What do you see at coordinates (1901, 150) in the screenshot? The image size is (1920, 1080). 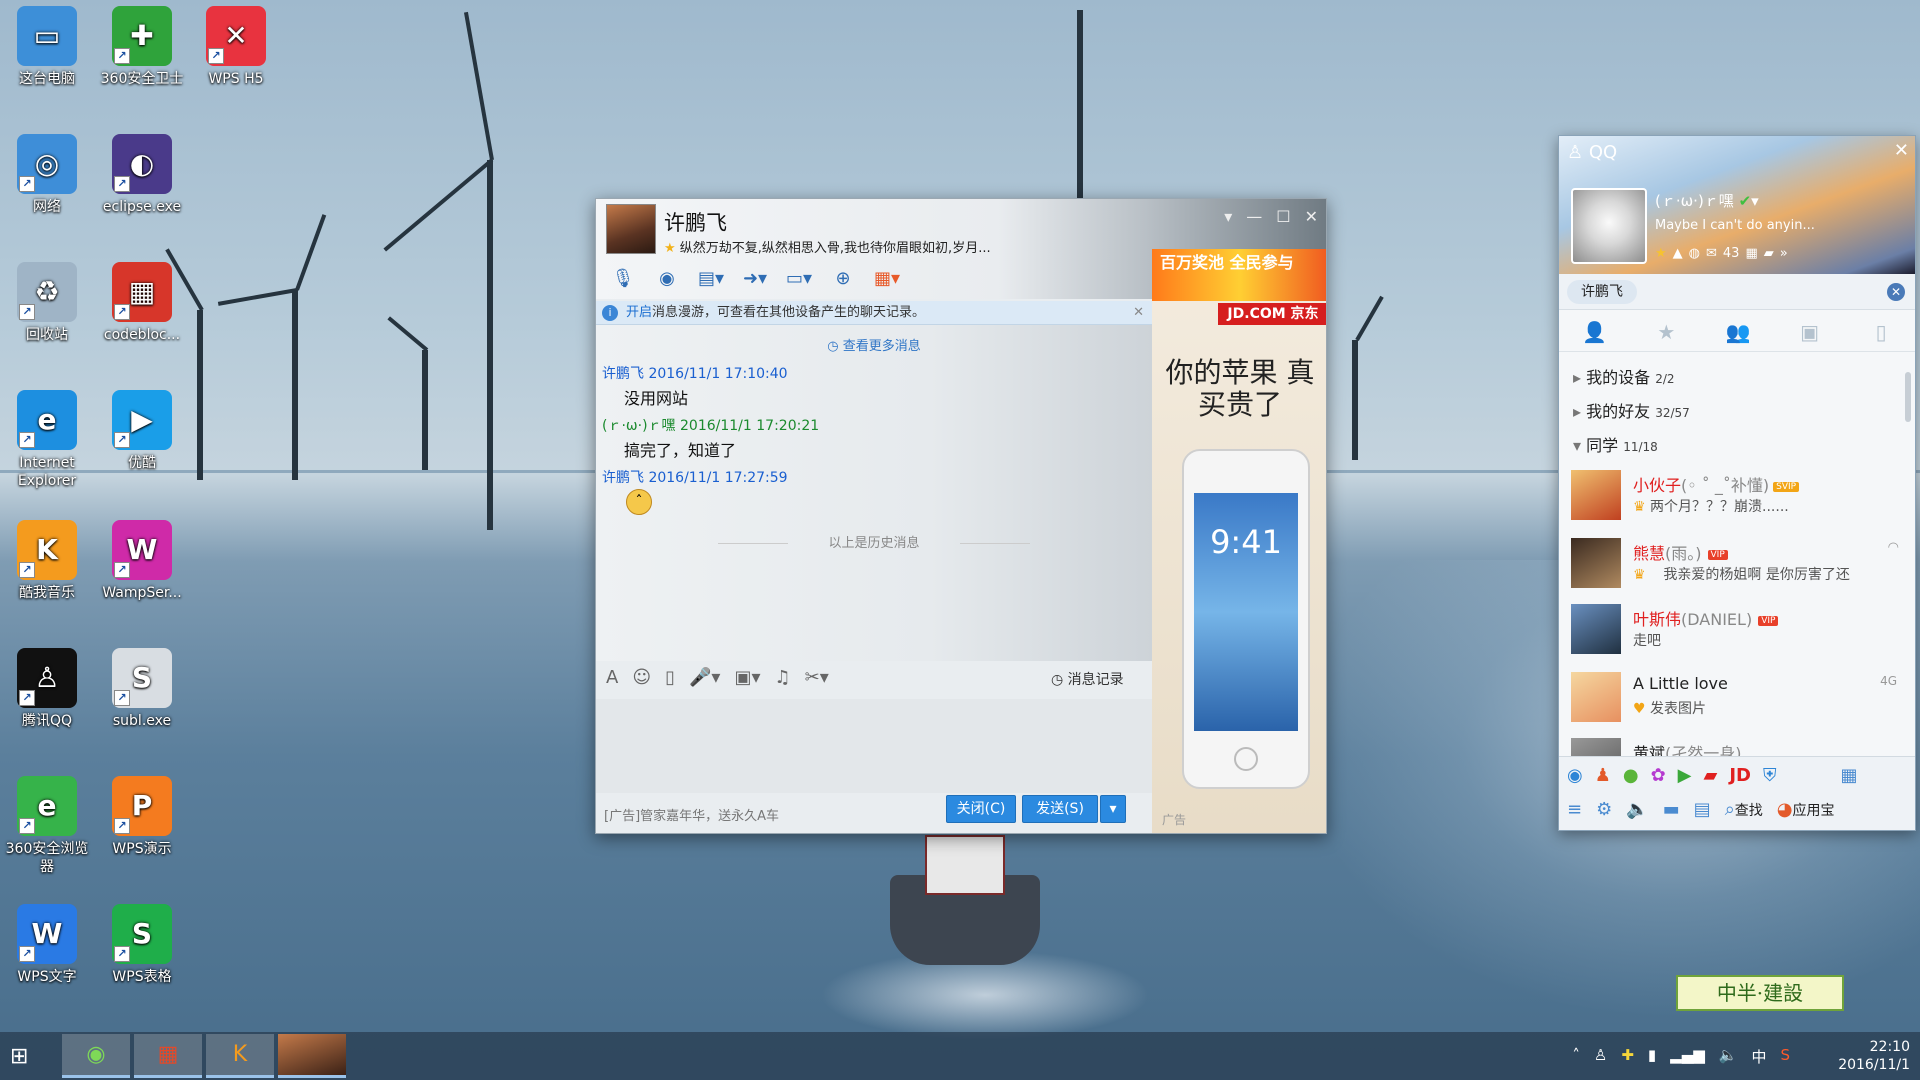 I see `qq-close-button: ✕` at bounding box center [1901, 150].